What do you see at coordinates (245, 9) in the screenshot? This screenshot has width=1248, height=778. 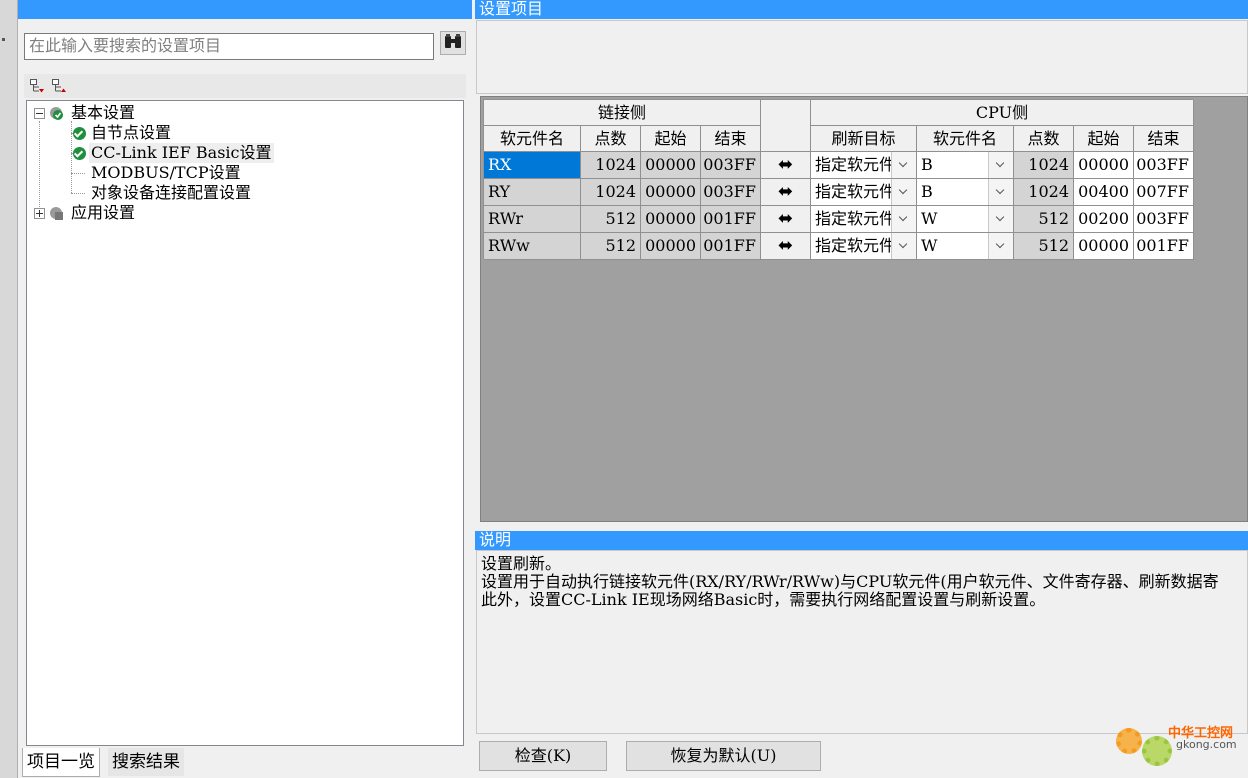 I see `left-pane-header` at bounding box center [245, 9].